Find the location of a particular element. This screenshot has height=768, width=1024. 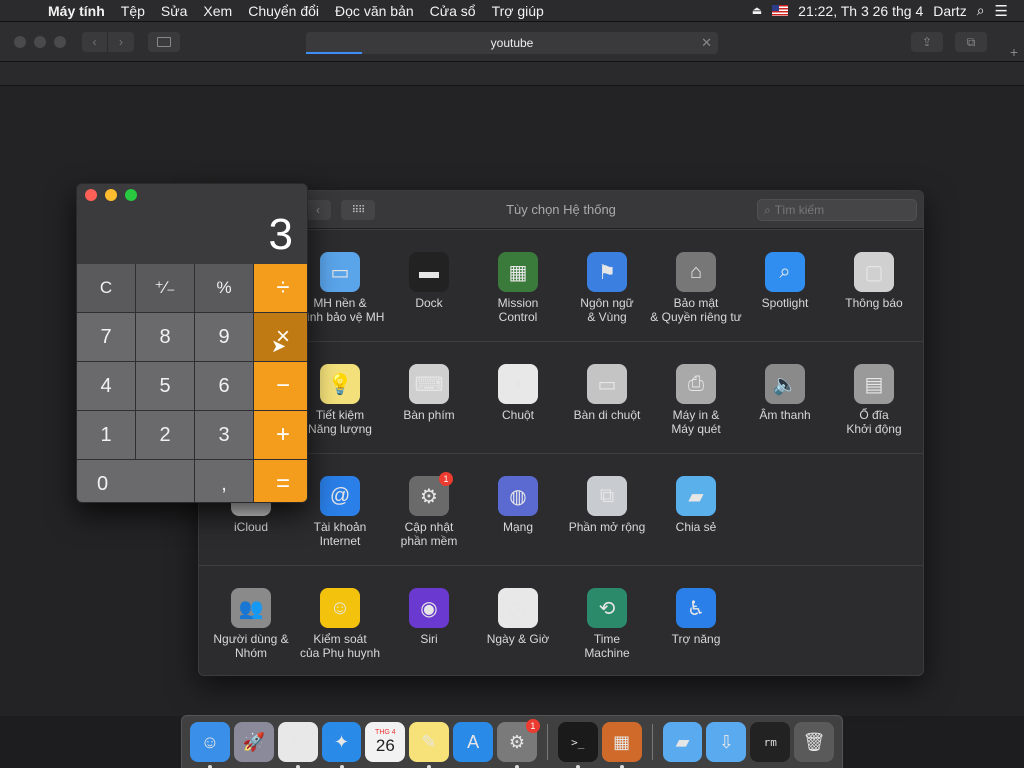

eject-icon: ⏏ is located at coordinates (757, 10).